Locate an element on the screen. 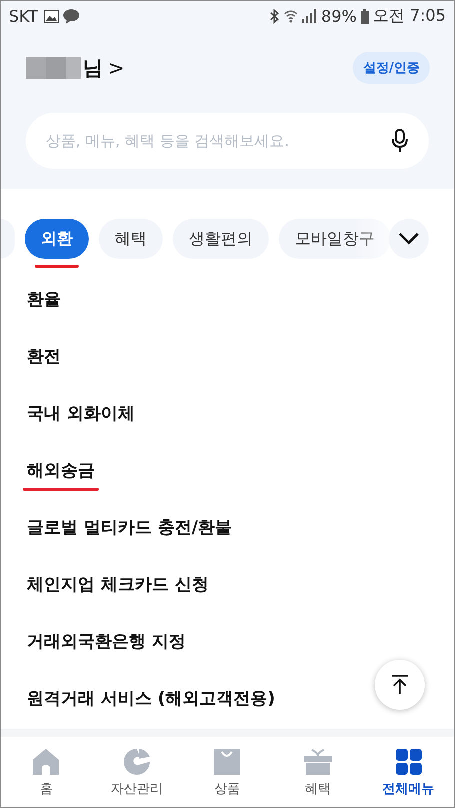 The height and width of the screenshot is (808, 455). chevron-text: > is located at coordinates (116, 68).